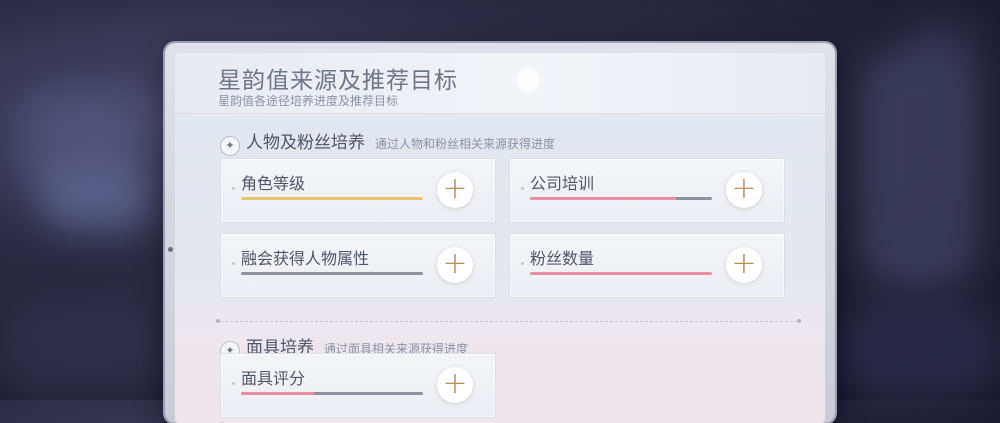  What do you see at coordinates (509, 321) in the screenshot?
I see `section-divider` at bounding box center [509, 321].